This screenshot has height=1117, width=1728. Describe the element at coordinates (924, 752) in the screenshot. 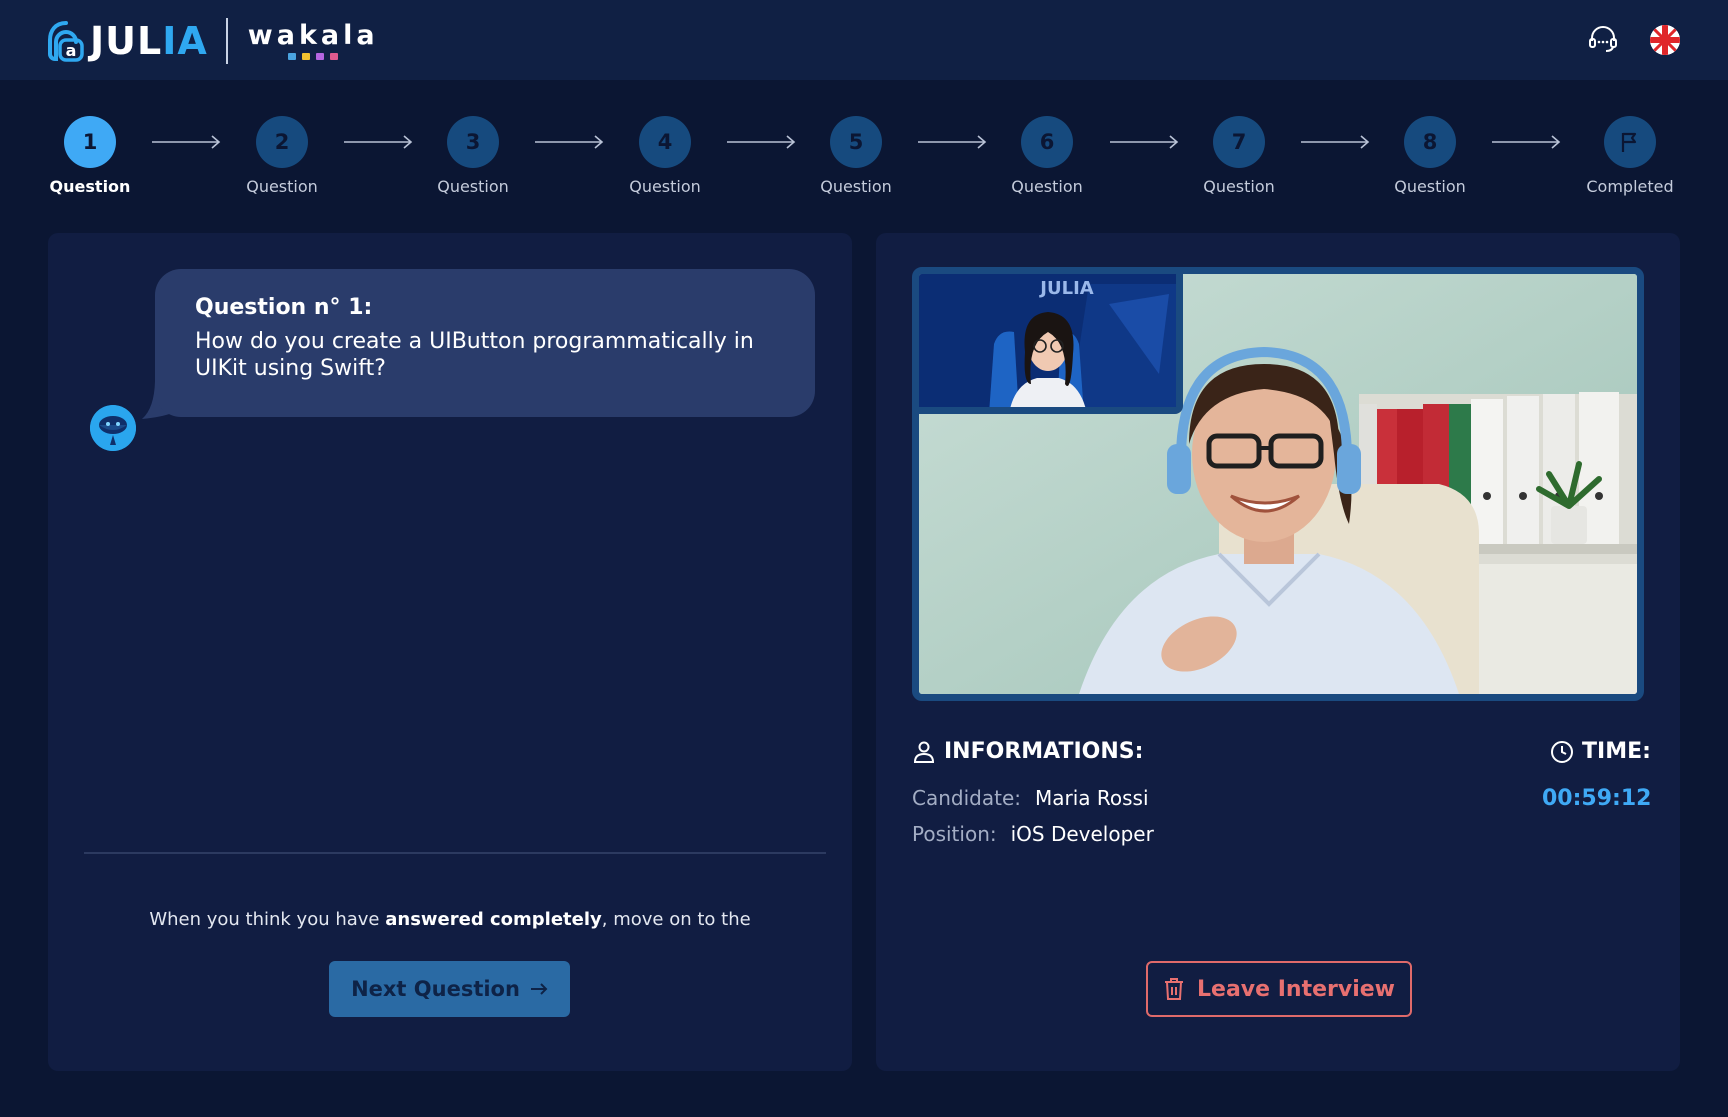

I see `user-icon` at that location.